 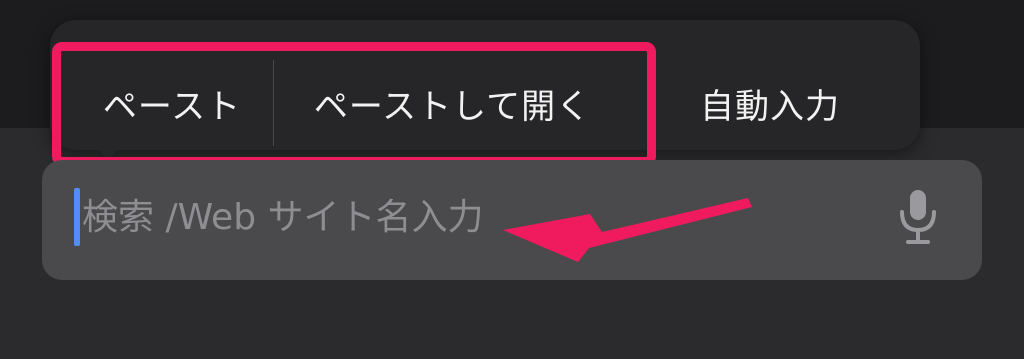 I want to click on menu-divider, so click(x=273, y=103).